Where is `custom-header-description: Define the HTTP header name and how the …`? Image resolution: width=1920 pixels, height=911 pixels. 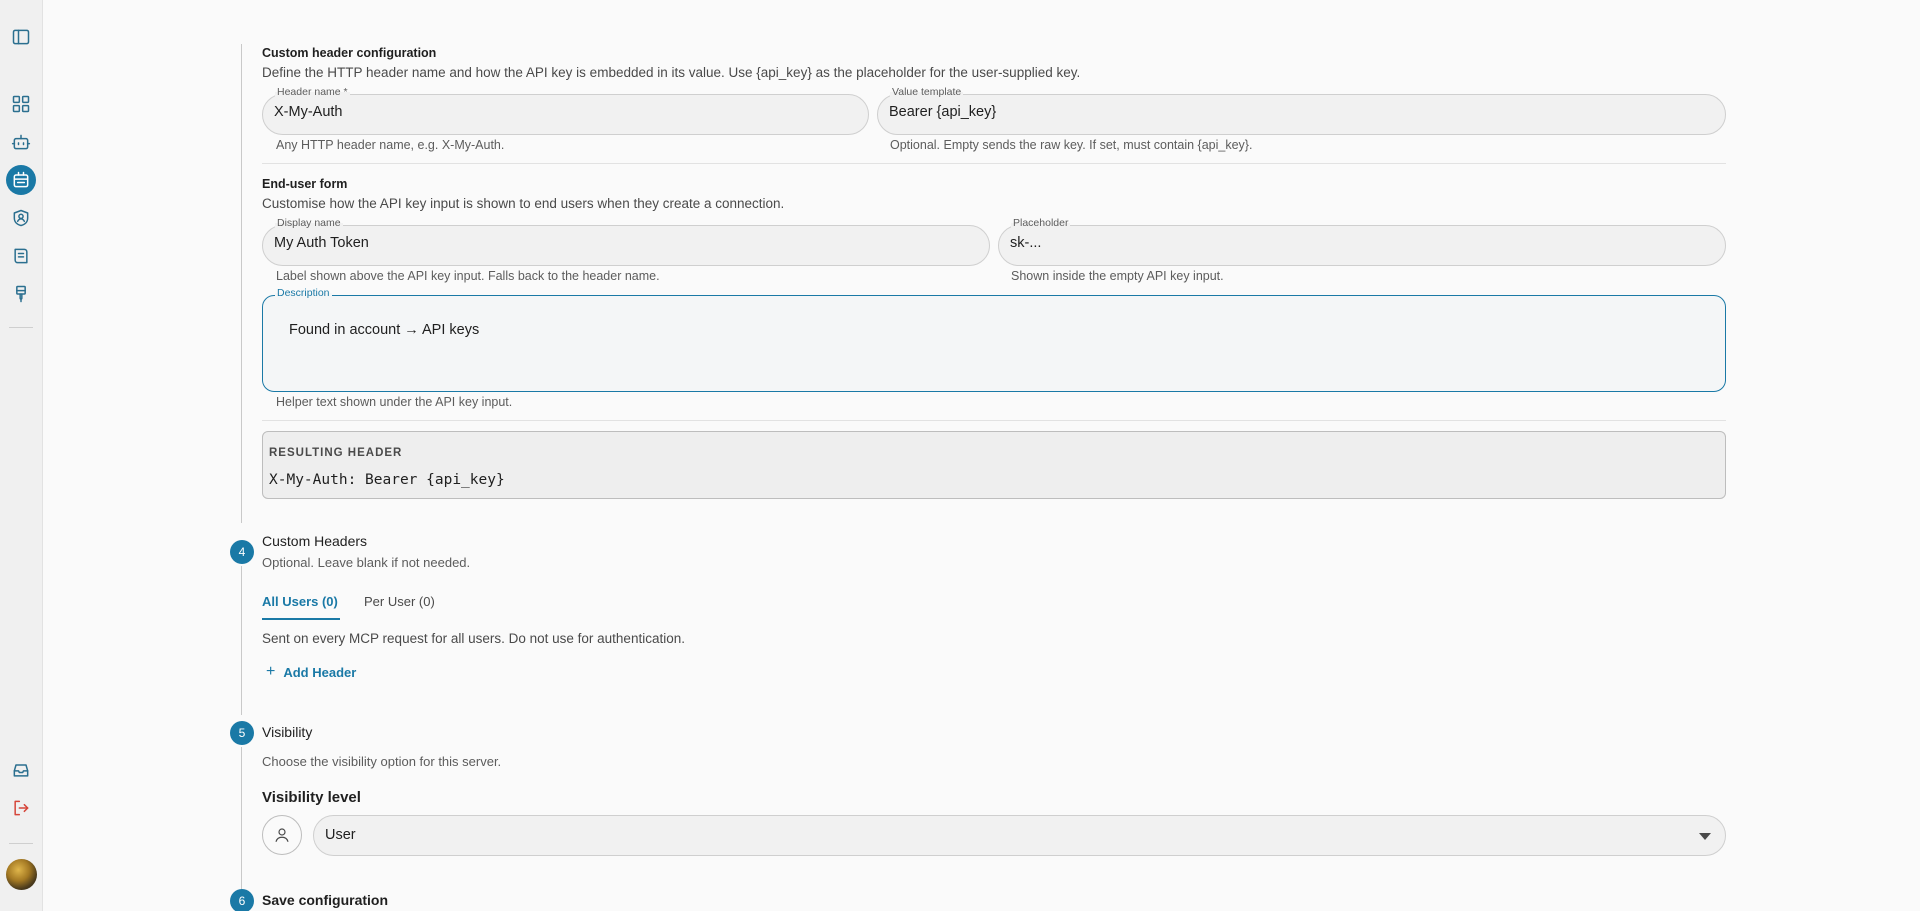 custom-header-description: Define the HTTP header name and how the … is located at coordinates (671, 72).